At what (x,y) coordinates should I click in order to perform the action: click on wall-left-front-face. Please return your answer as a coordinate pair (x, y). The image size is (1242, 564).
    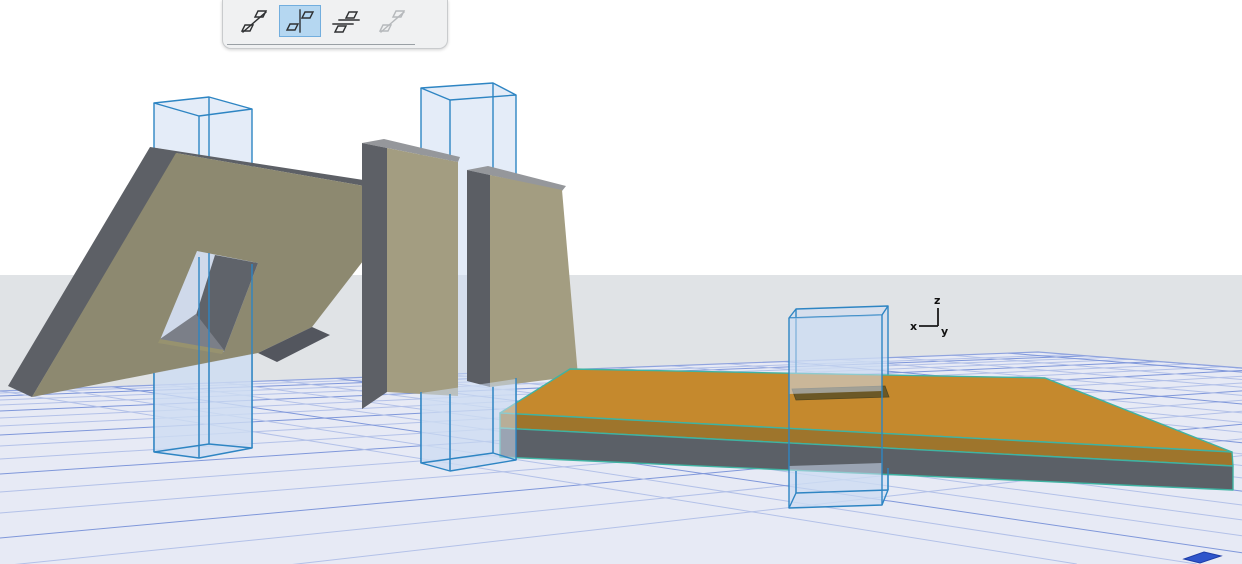
    Looking at the image, I should click on (422, 272).